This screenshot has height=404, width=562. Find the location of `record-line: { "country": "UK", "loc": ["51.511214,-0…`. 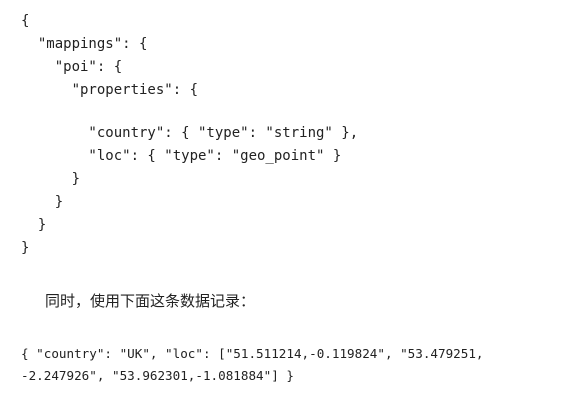

record-line: { "country": "UK", "loc": ["51.511214,-0… is located at coordinates (252, 353).